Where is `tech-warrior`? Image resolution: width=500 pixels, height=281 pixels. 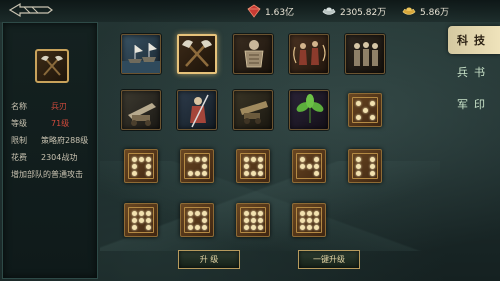
tech-warrior is located at coordinates (197, 110).